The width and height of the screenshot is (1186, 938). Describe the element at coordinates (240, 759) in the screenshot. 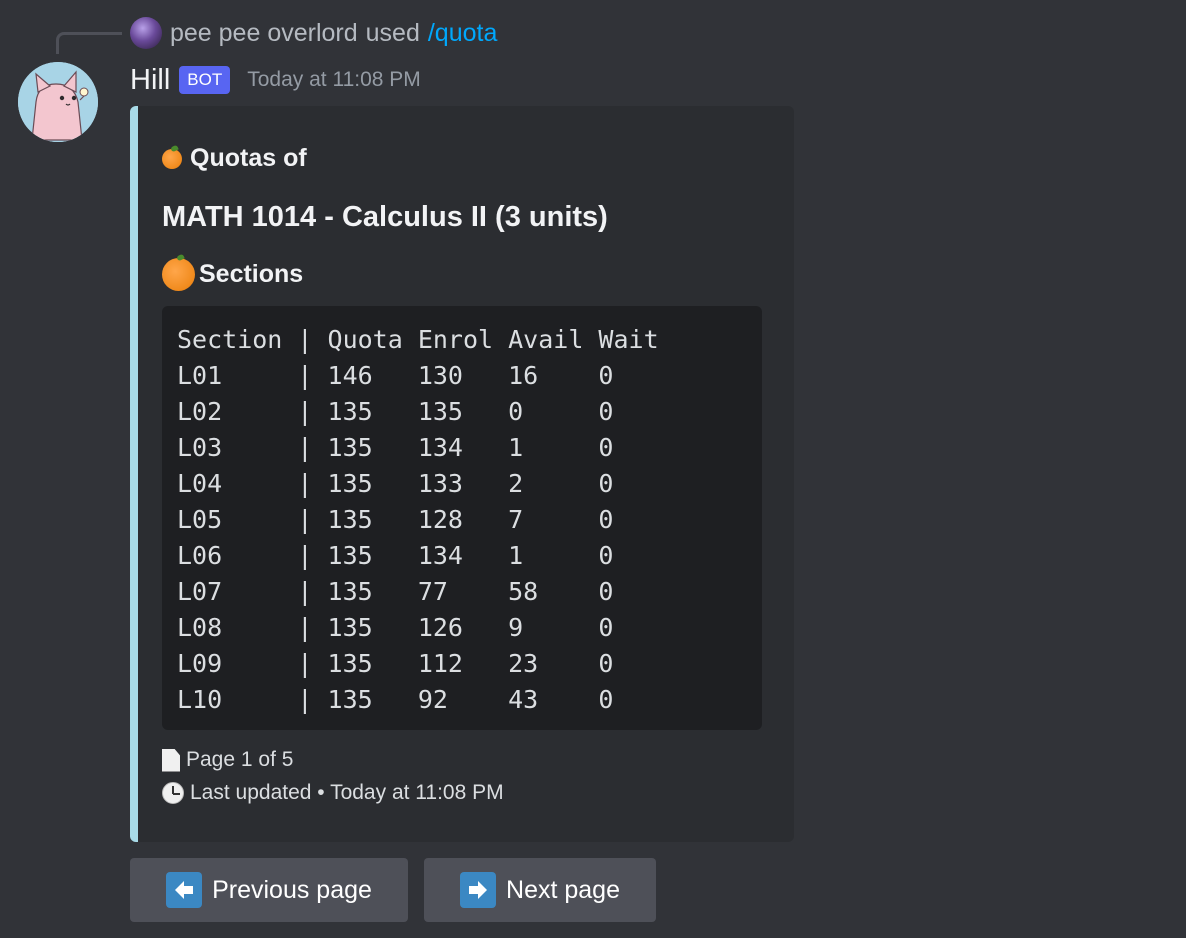

I see `page-indicator-text: Page 1 of 5` at that location.